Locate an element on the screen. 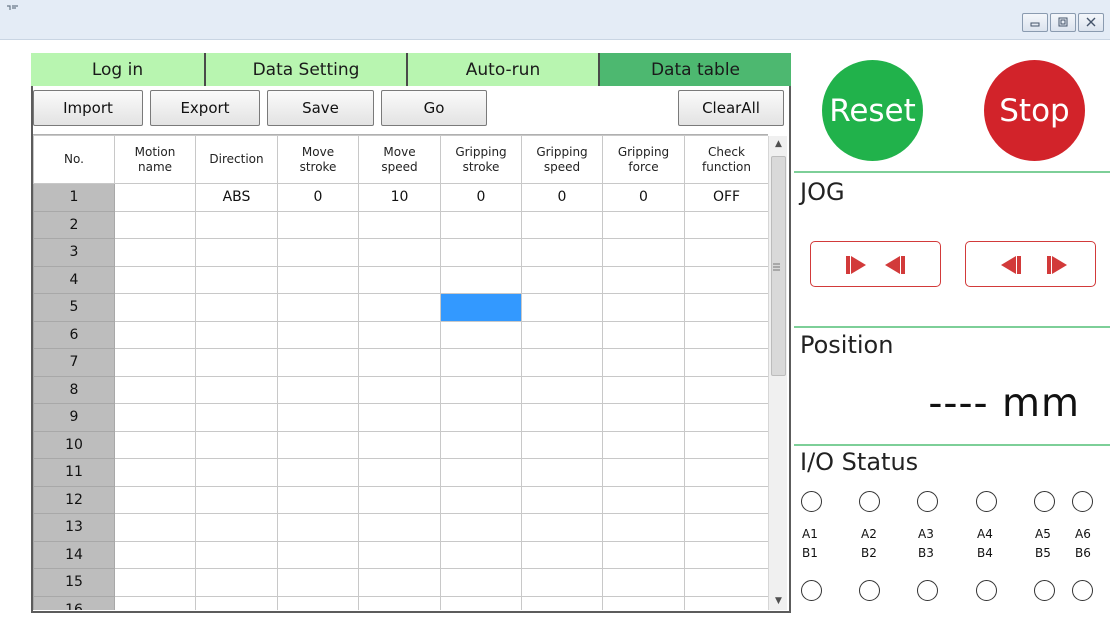 The height and width of the screenshot is (633, 1110). scroll-down-icon: ▼ is located at coordinates (778, 601).